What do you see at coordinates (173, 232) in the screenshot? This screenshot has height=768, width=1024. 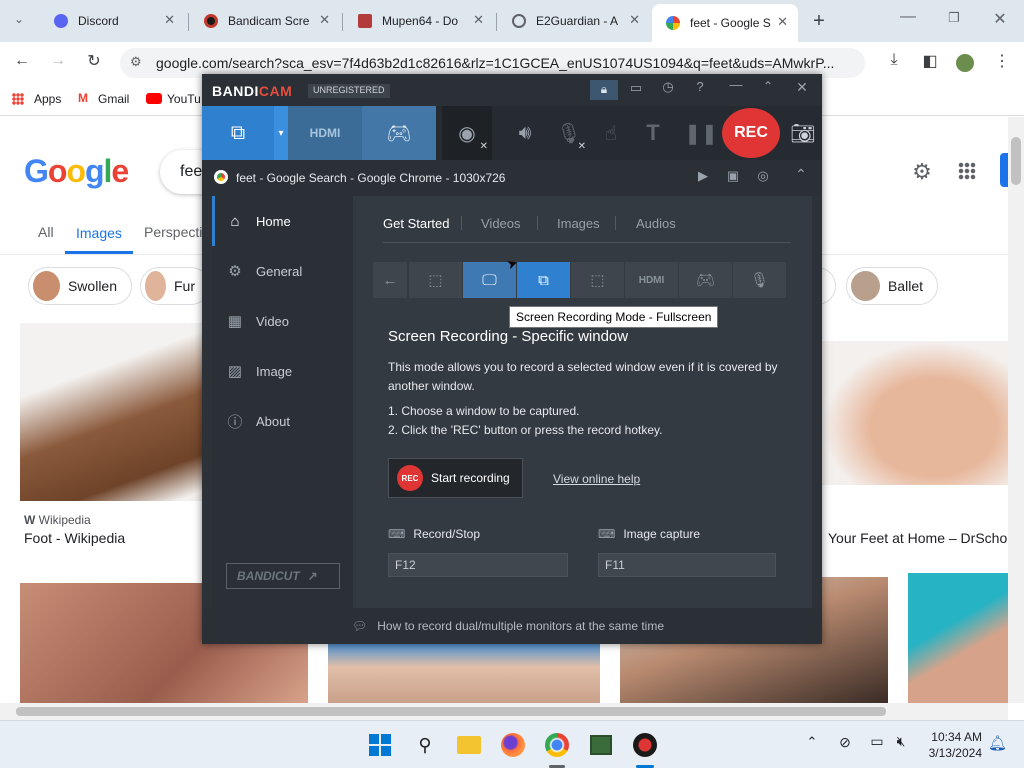 I see `nav-perspectives: Perspecti` at bounding box center [173, 232].